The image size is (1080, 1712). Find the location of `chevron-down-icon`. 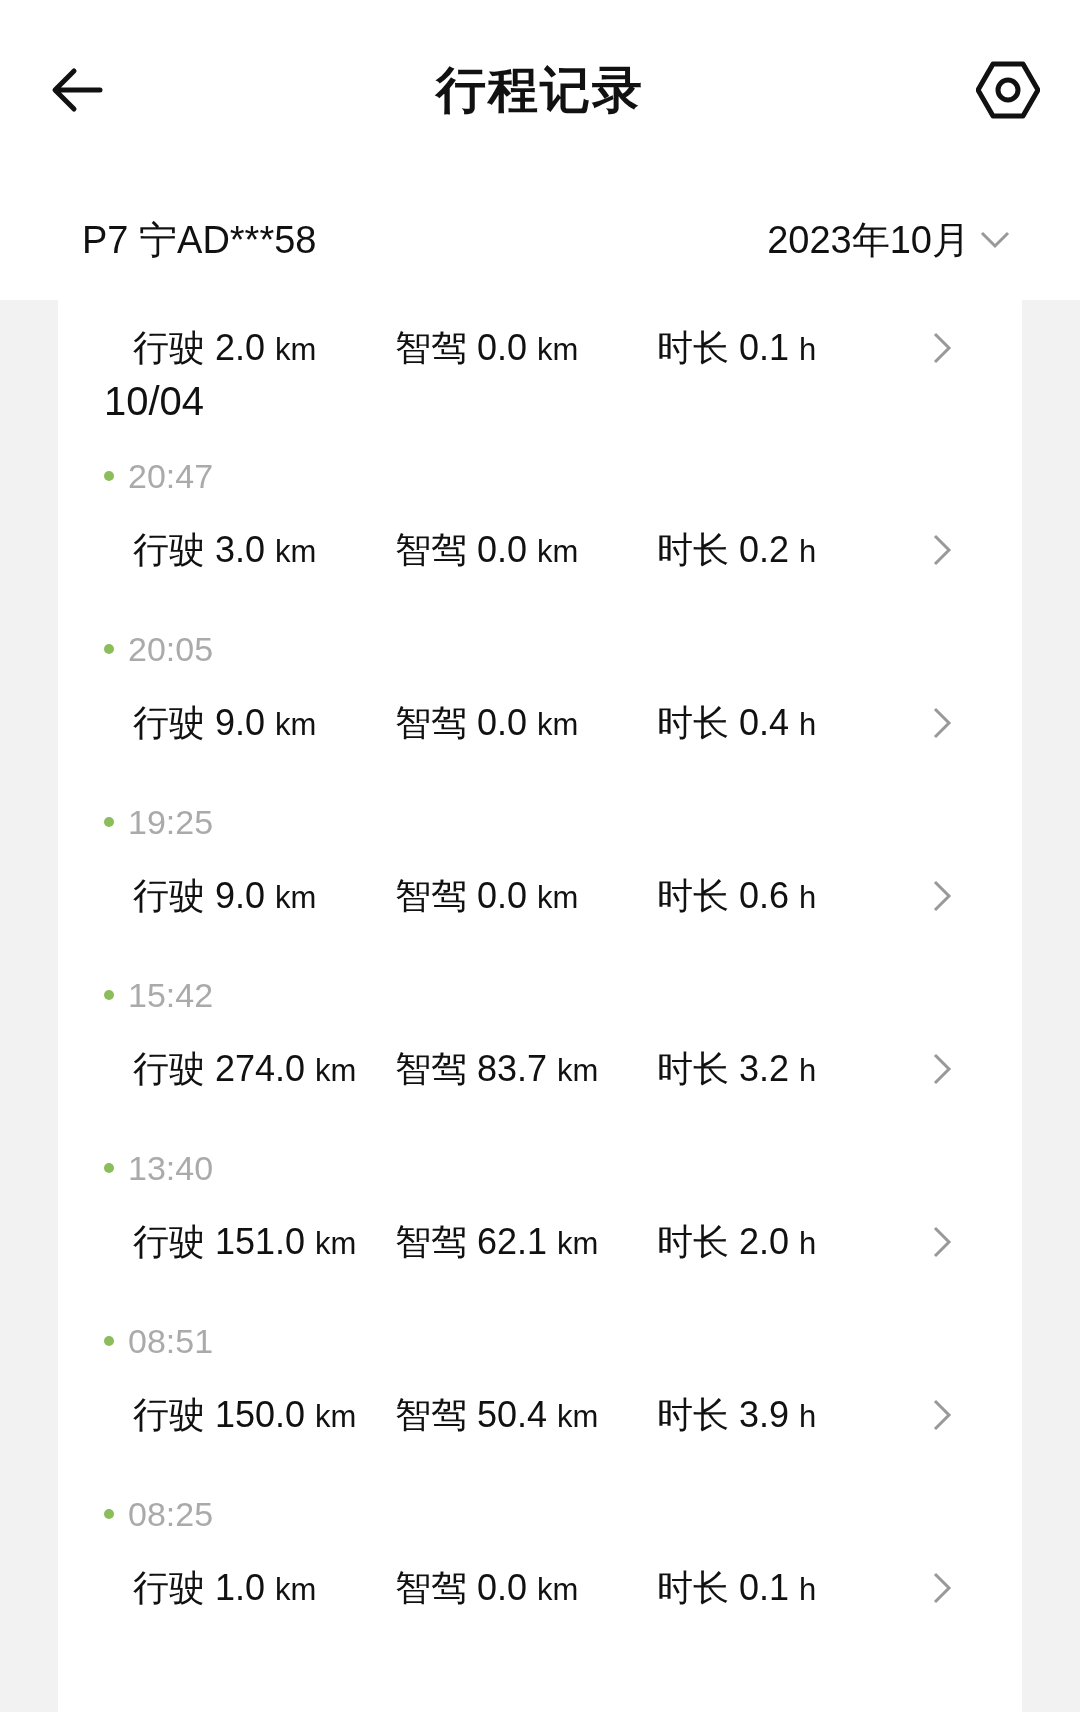

chevron-down-icon is located at coordinates (995, 240).